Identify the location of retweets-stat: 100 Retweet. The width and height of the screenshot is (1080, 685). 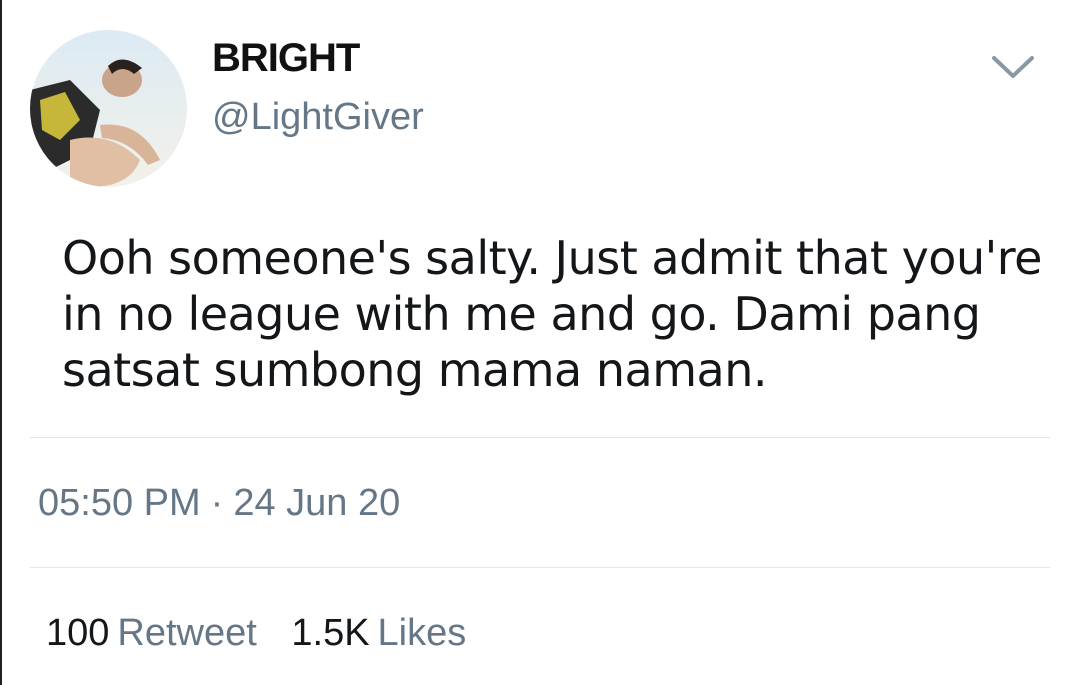
(151, 633).